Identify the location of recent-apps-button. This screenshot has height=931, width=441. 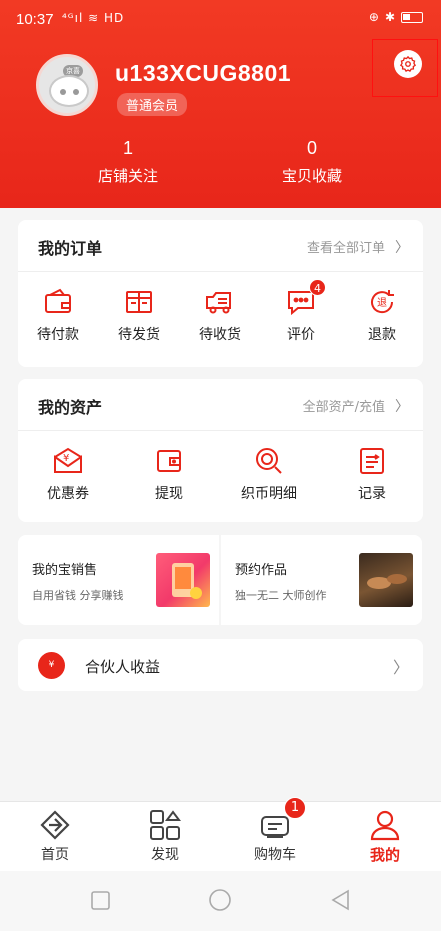
(100, 900).